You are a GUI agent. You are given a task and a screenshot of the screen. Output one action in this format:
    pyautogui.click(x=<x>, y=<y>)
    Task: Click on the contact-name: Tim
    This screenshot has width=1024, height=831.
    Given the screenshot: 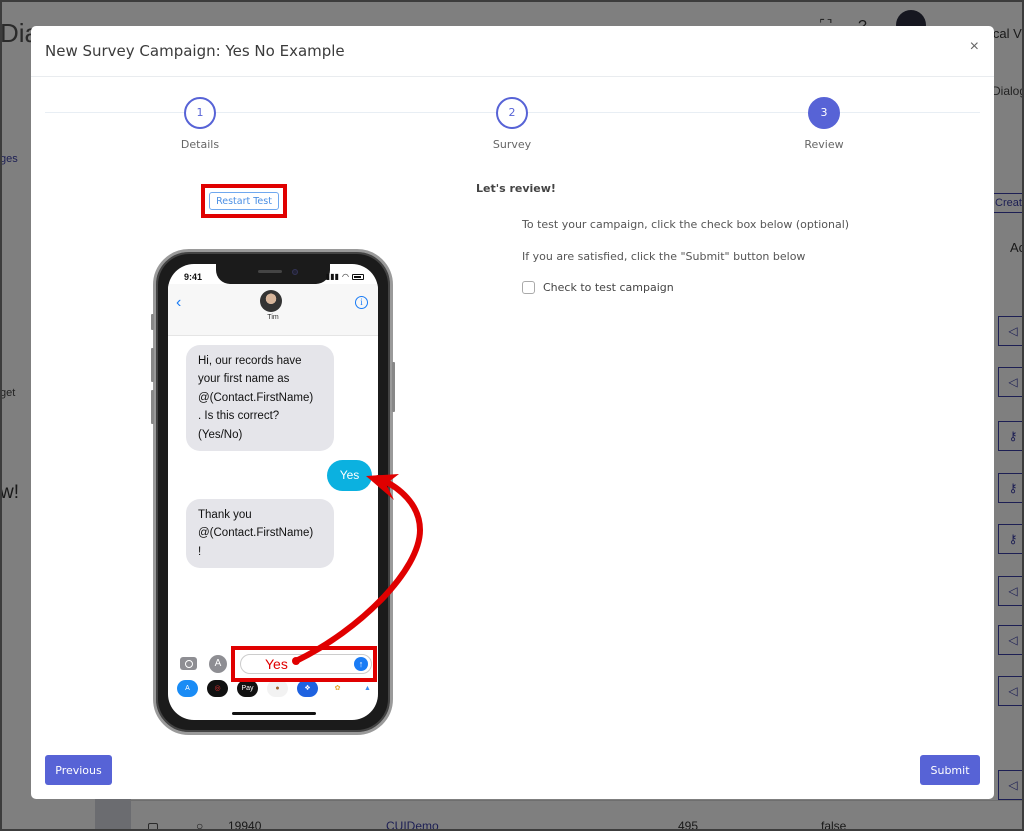 What is the action you would take?
    pyautogui.click(x=273, y=317)
    